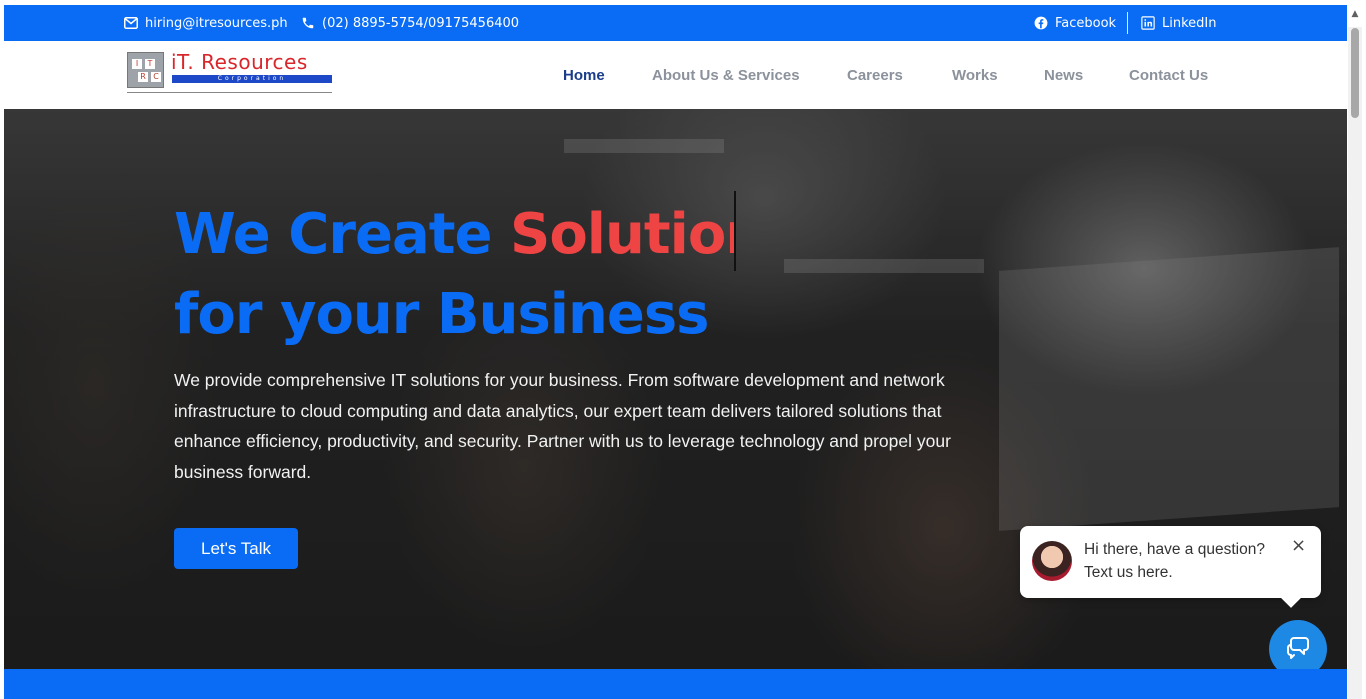  What do you see at coordinates (875, 75) in the screenshot?
I see `nav-careers: Careers` at bounding box center [875, 75].